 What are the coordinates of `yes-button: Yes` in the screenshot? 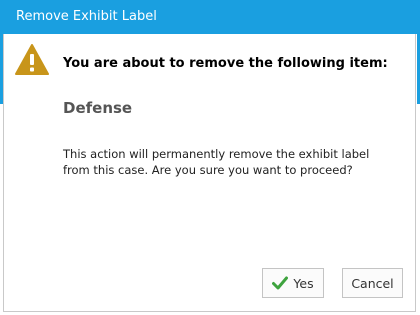 It's located at (293, 283).